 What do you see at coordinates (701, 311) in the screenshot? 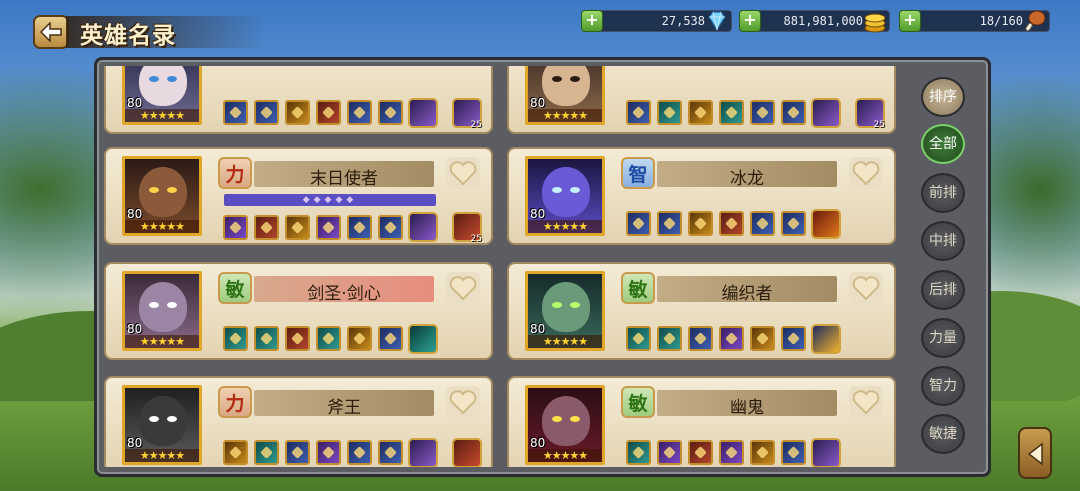
I see `hero-card: 80 ★★★★★ 敏 编织者` at bounding box center [701, 311].